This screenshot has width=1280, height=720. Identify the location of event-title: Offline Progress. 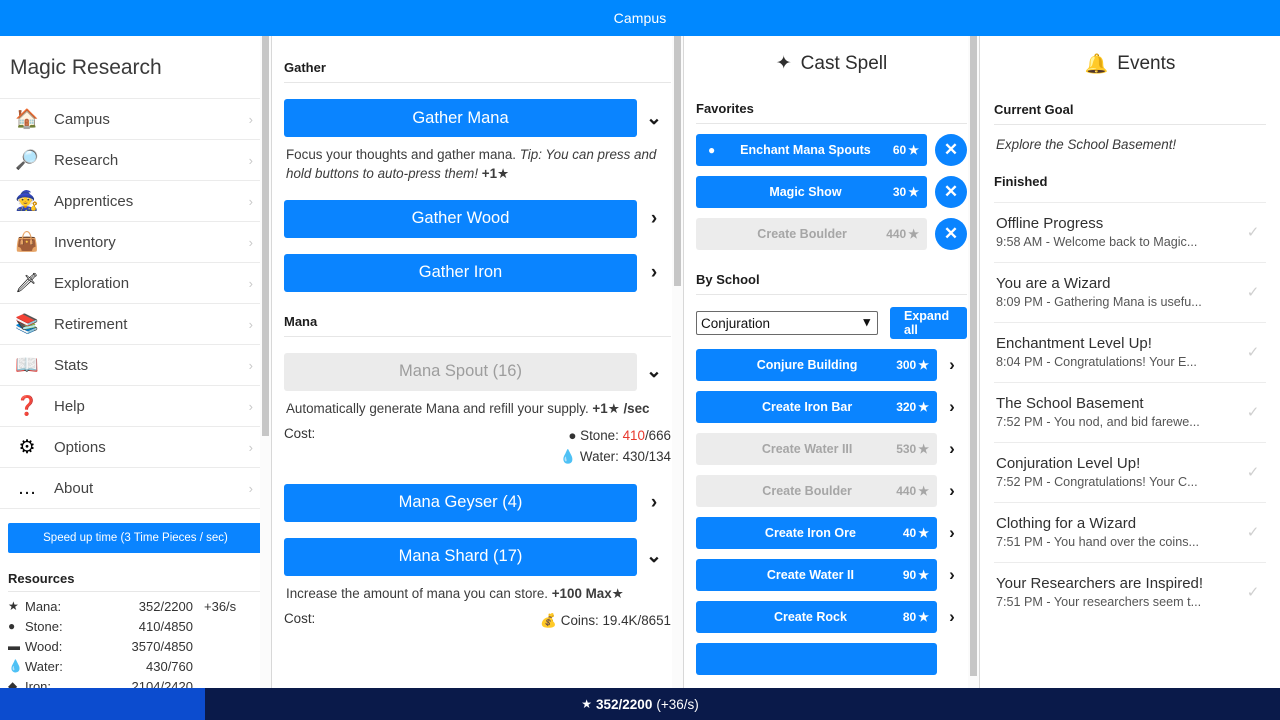
(1050, 223).